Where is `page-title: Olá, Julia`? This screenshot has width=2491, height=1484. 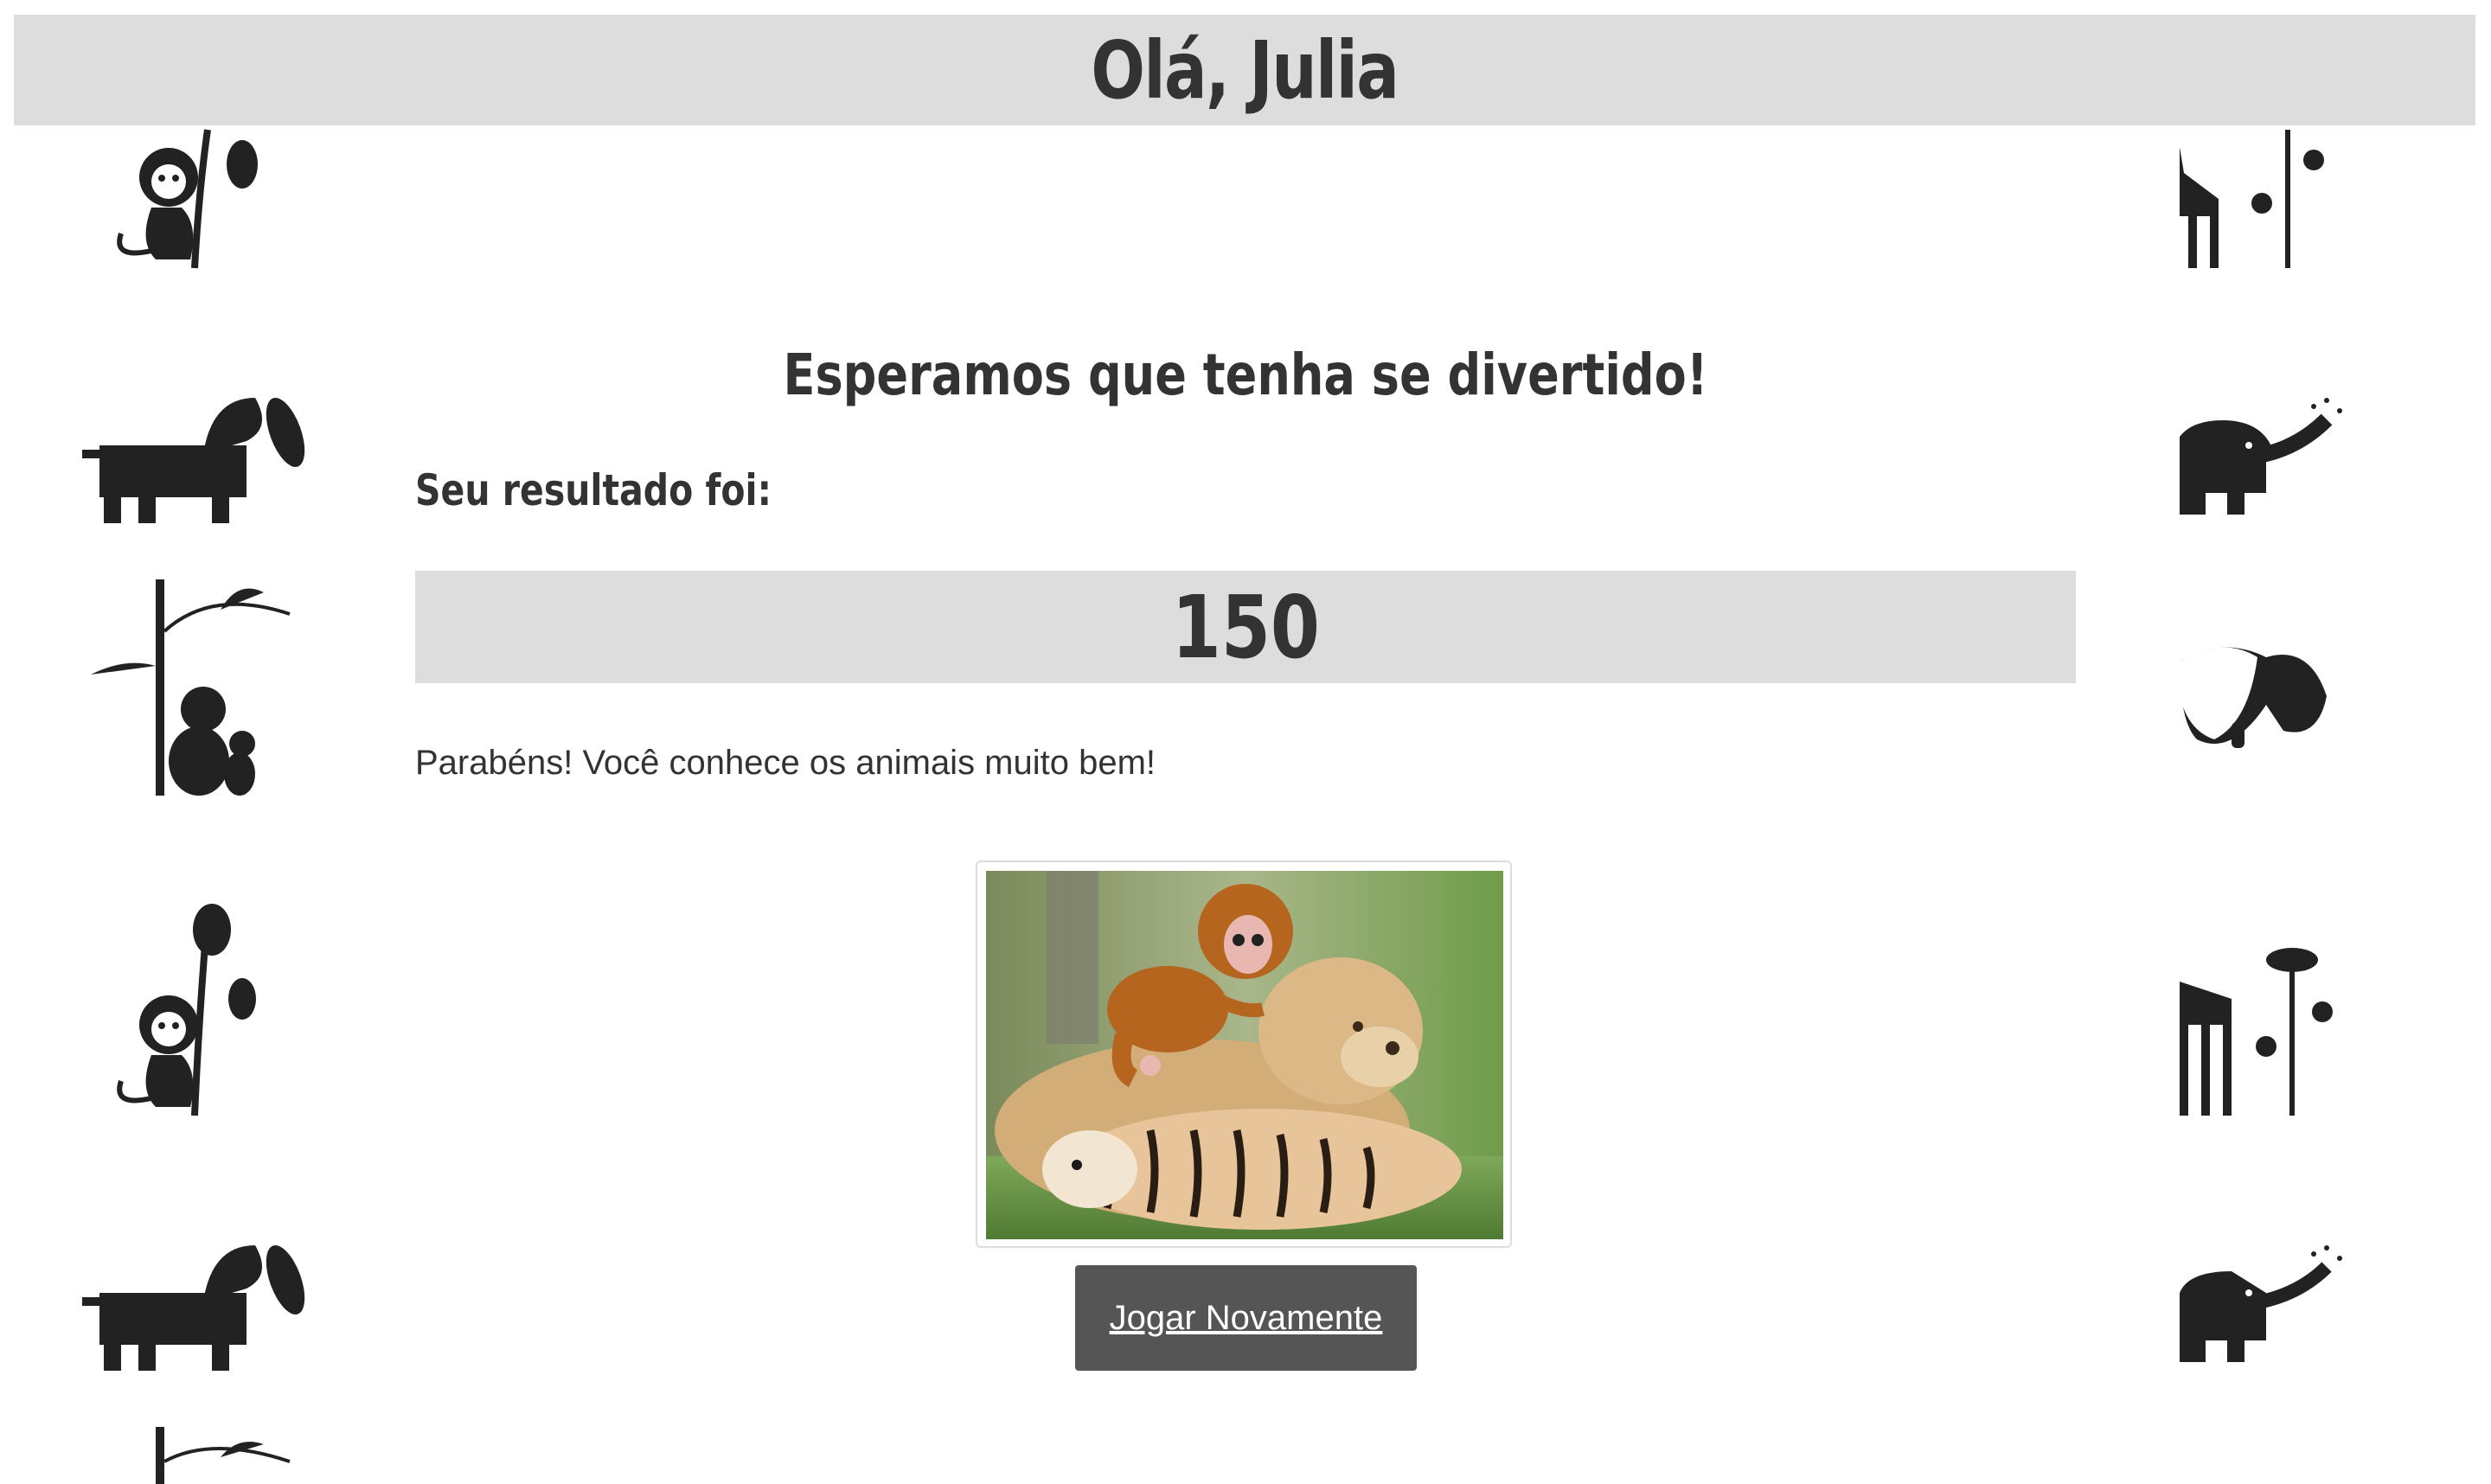
page-title: Olá, Julia is located at coordinates (1246, 70).